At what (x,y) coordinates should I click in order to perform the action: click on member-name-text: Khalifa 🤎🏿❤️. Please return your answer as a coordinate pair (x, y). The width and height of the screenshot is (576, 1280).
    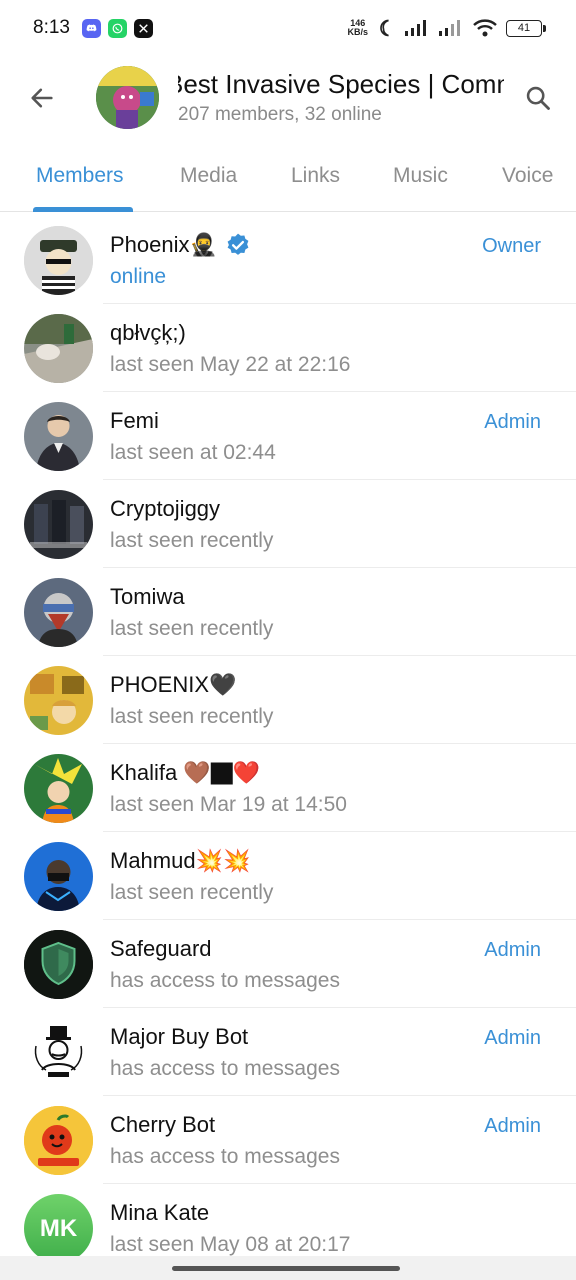
    Looking at the image, I should click on (185, 772).